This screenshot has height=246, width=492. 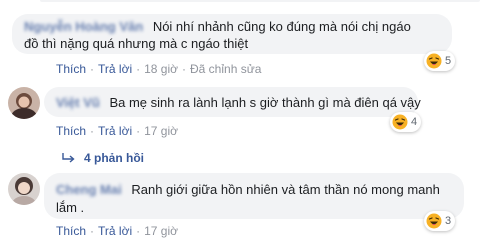 What do you see at coordinates (83, 26) in the screenshot?
I see `comment-author: Nguyễn Hoàng Vân` at bounding box center [83, 26].